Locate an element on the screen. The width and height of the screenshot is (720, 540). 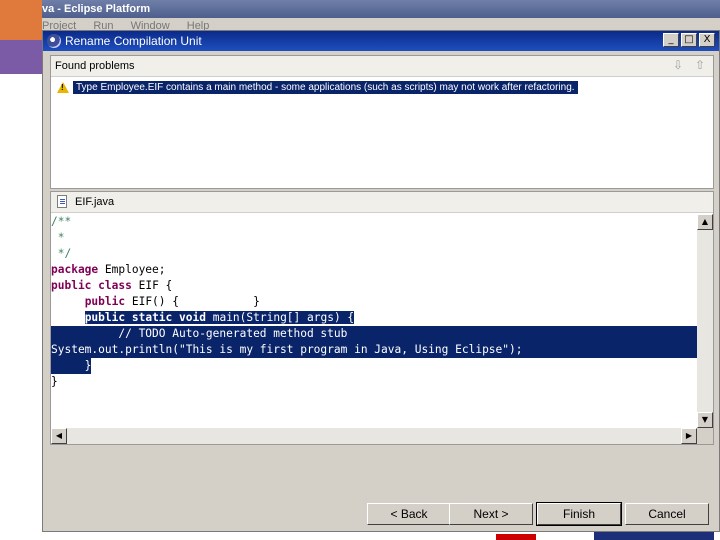
code-line: public class EIF { is located at coordinates (112, 285).